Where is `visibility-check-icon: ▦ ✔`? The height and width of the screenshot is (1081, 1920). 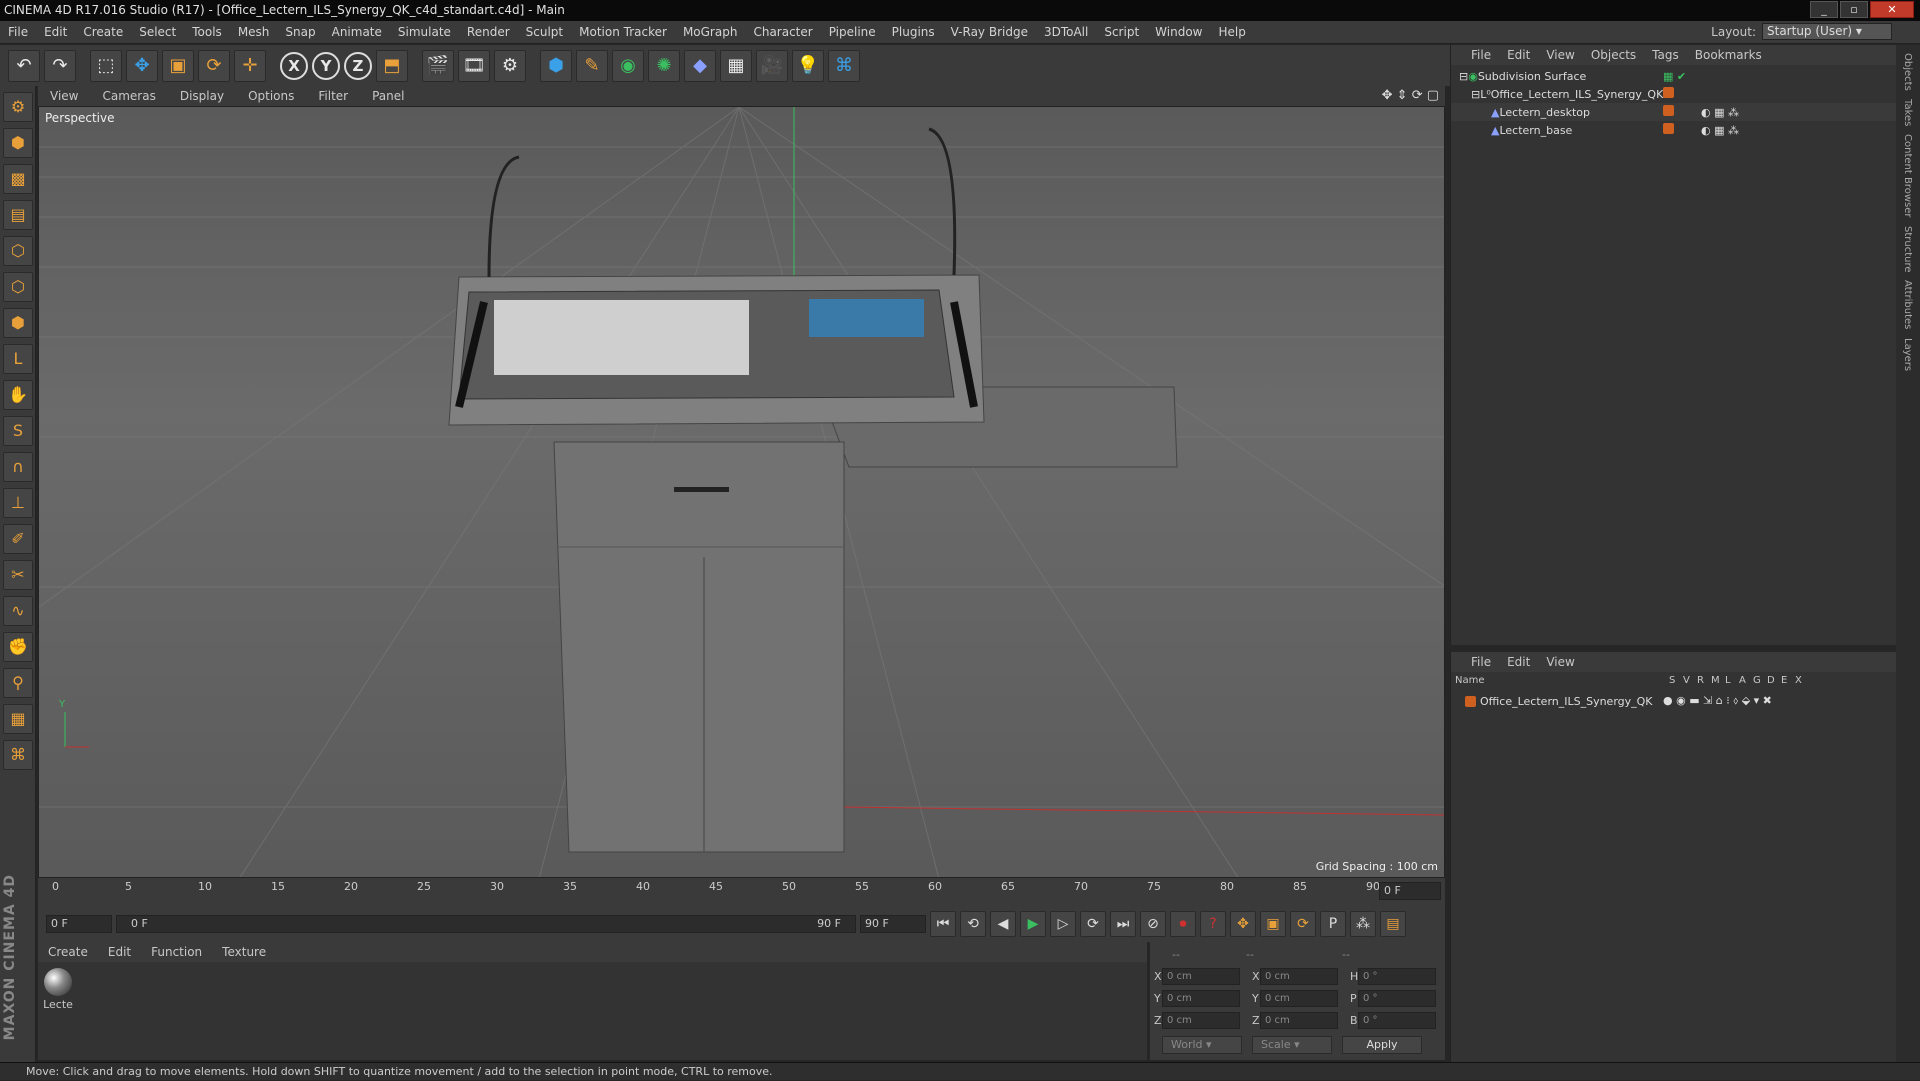 visibility-check-icon: ▦ ✔ is located at coordinates (1674, 76).